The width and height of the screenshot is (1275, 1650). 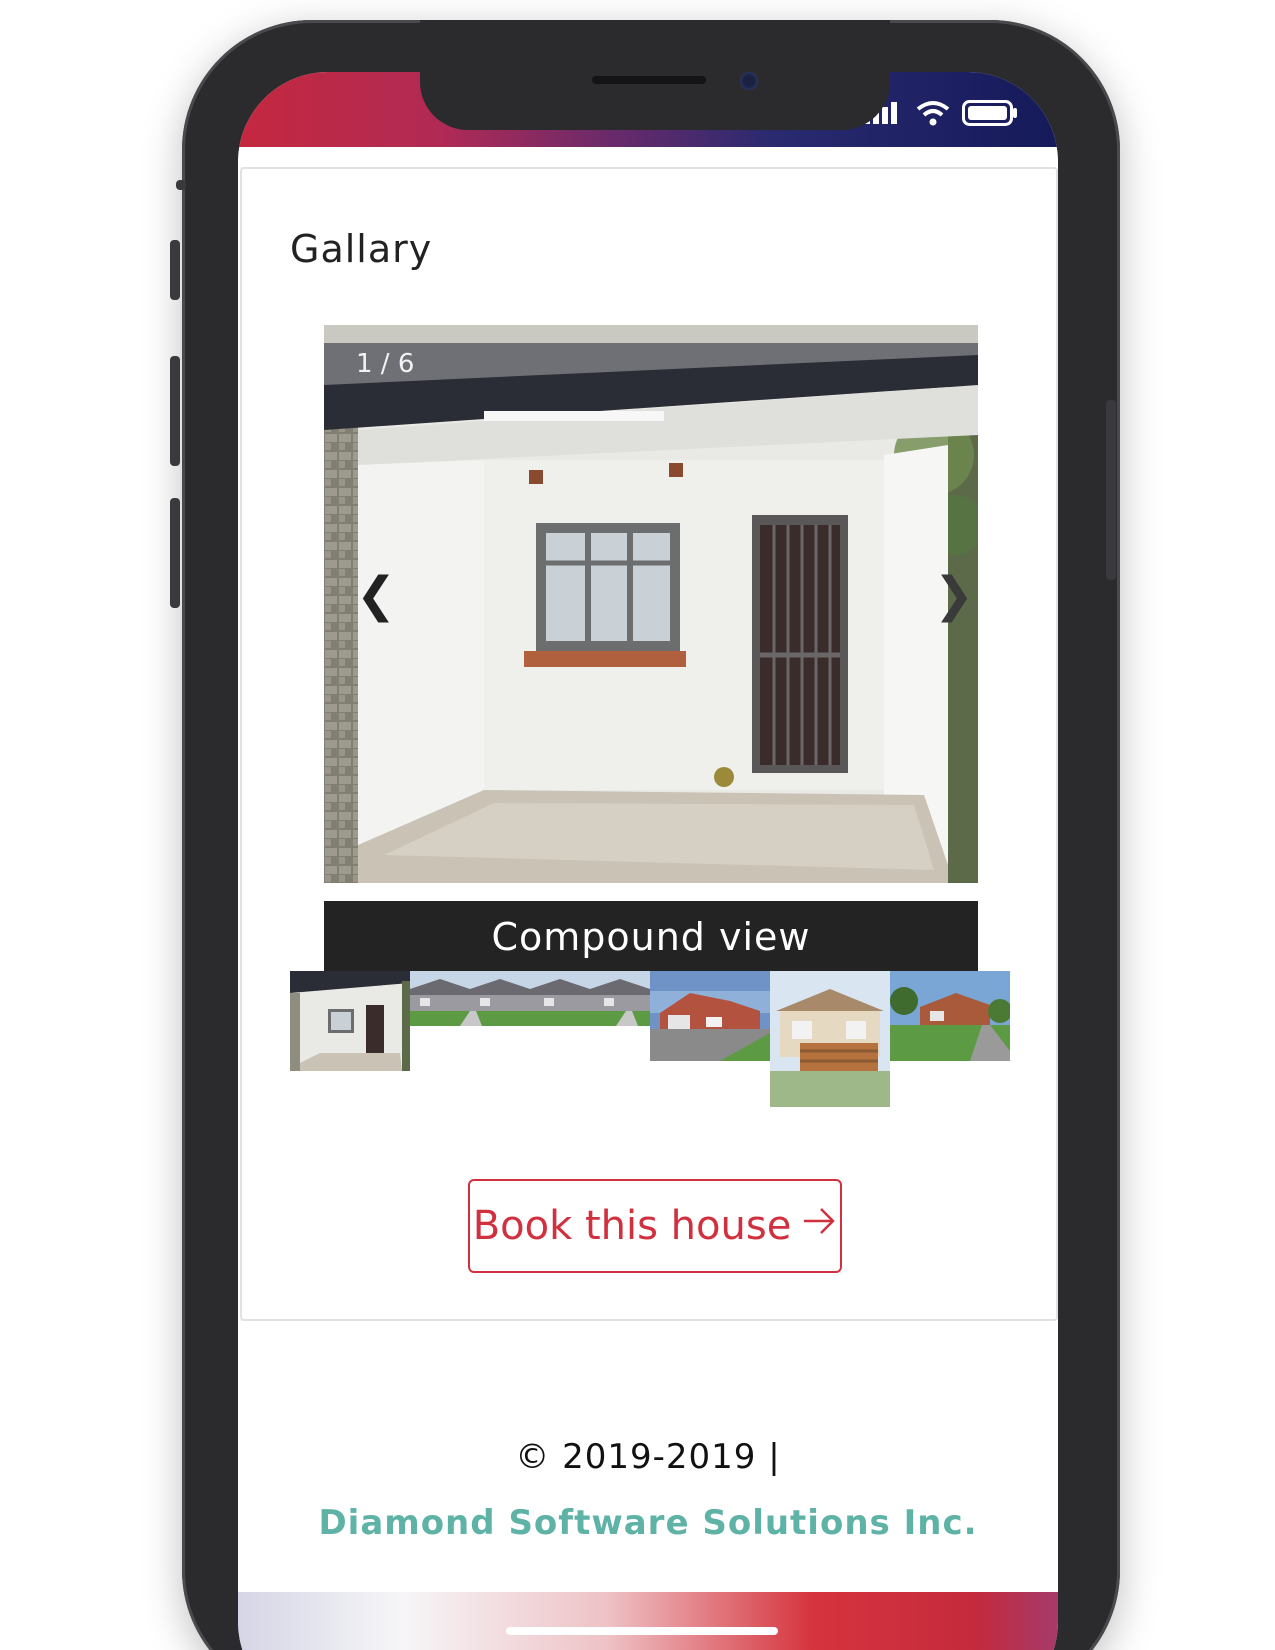 I want to click on slide-counter: 1 / 6, so click(x=385, y=364).